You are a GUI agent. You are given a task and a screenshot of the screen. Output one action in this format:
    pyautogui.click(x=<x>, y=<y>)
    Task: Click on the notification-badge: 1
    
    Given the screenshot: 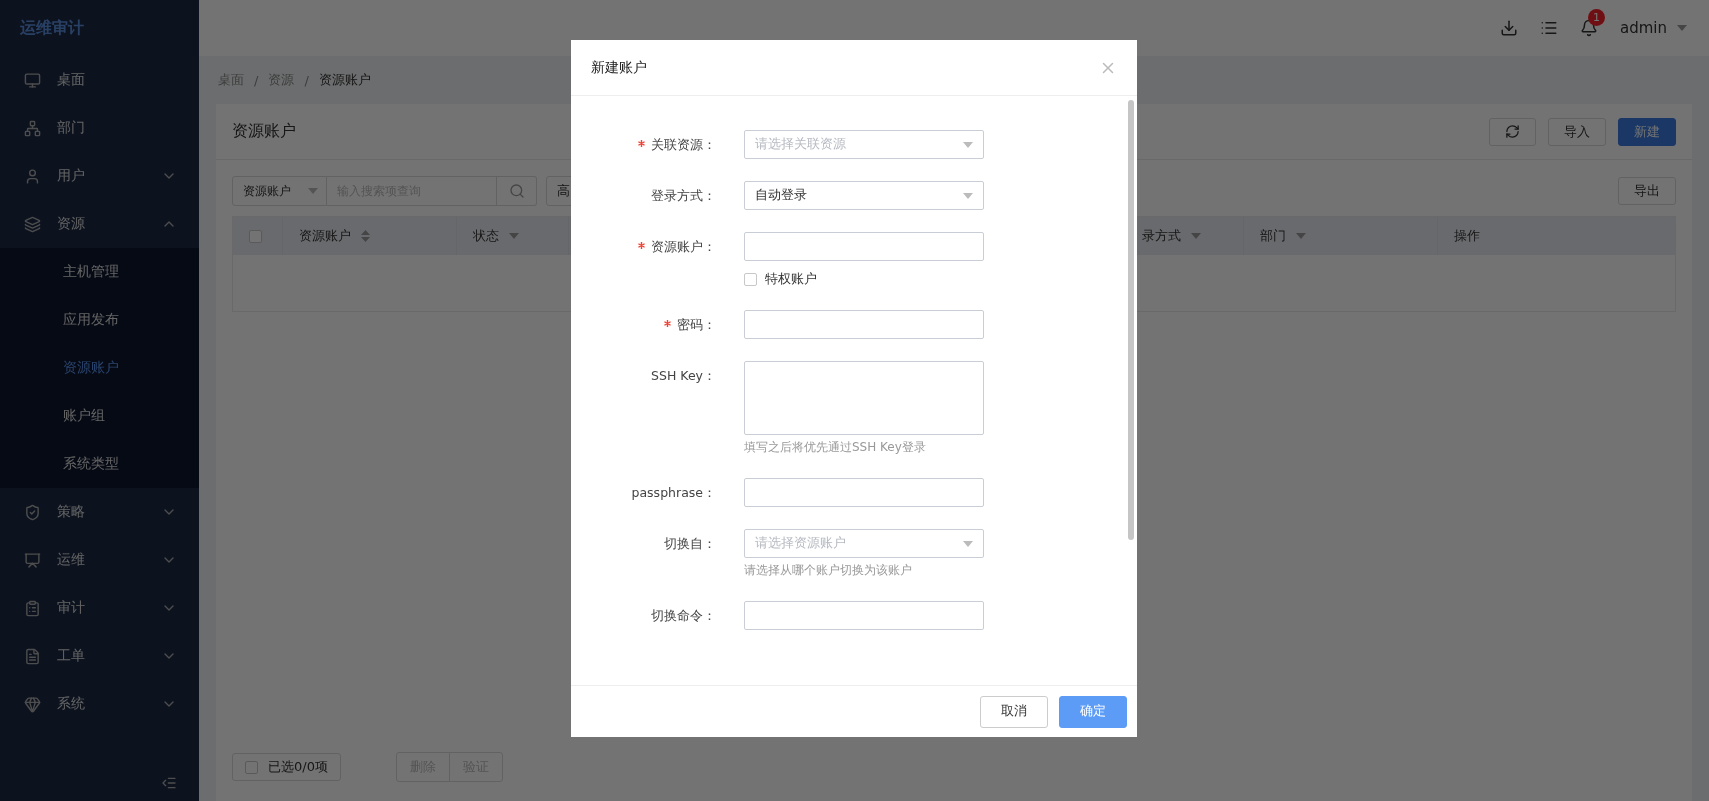 What is the action you would take?
    pyautogui.click(x=1596, y=17)
    